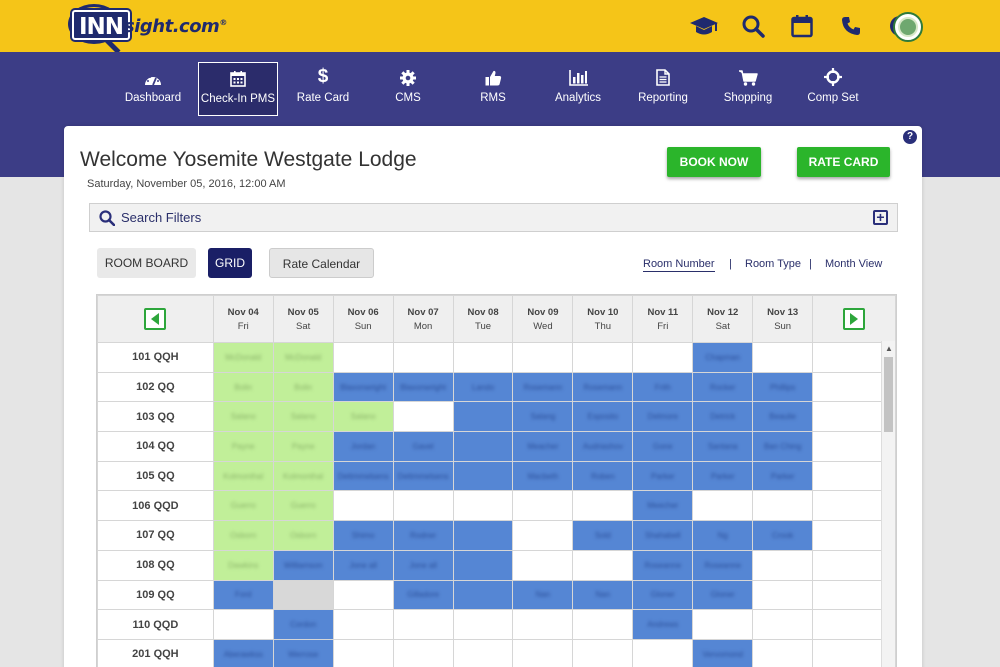 The image size is (1000, 667). Describe the element at coordinates (663, 446) in the screenshot. I see `reservation-cell: Gone` at that location.